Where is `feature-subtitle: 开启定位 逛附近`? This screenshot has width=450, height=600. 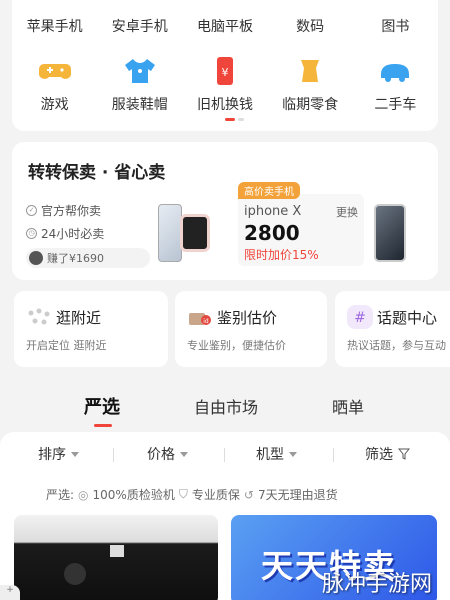
feature-subtitle: 开启定位 逛附近 is located at coordinates (66, 345).